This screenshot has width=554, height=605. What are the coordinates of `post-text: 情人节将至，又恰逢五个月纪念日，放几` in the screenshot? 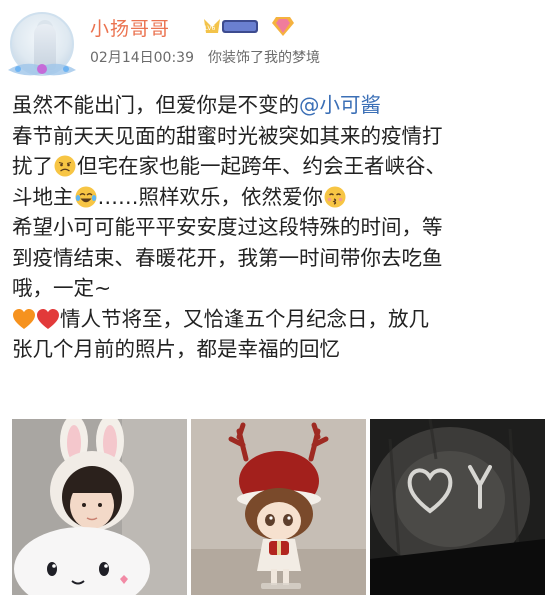 It's located at (244, 318).